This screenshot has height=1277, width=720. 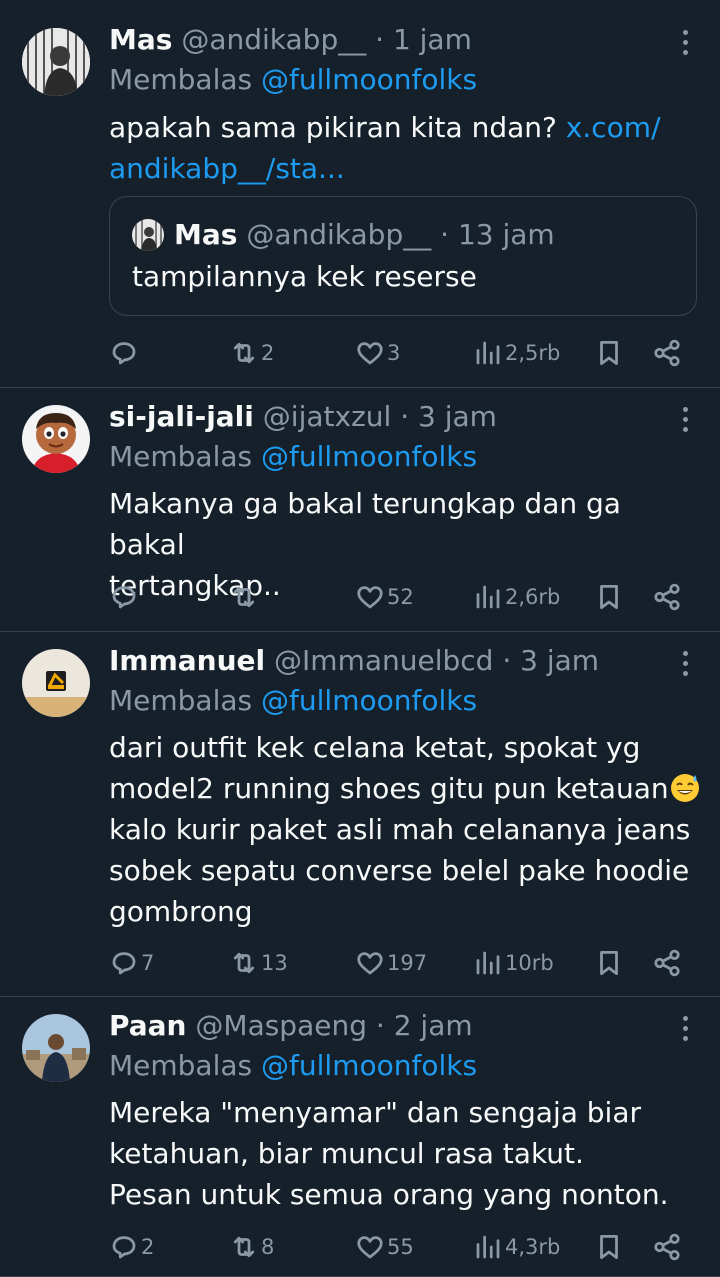 I want to click on like-button: 3, so click(x=377, y=353).